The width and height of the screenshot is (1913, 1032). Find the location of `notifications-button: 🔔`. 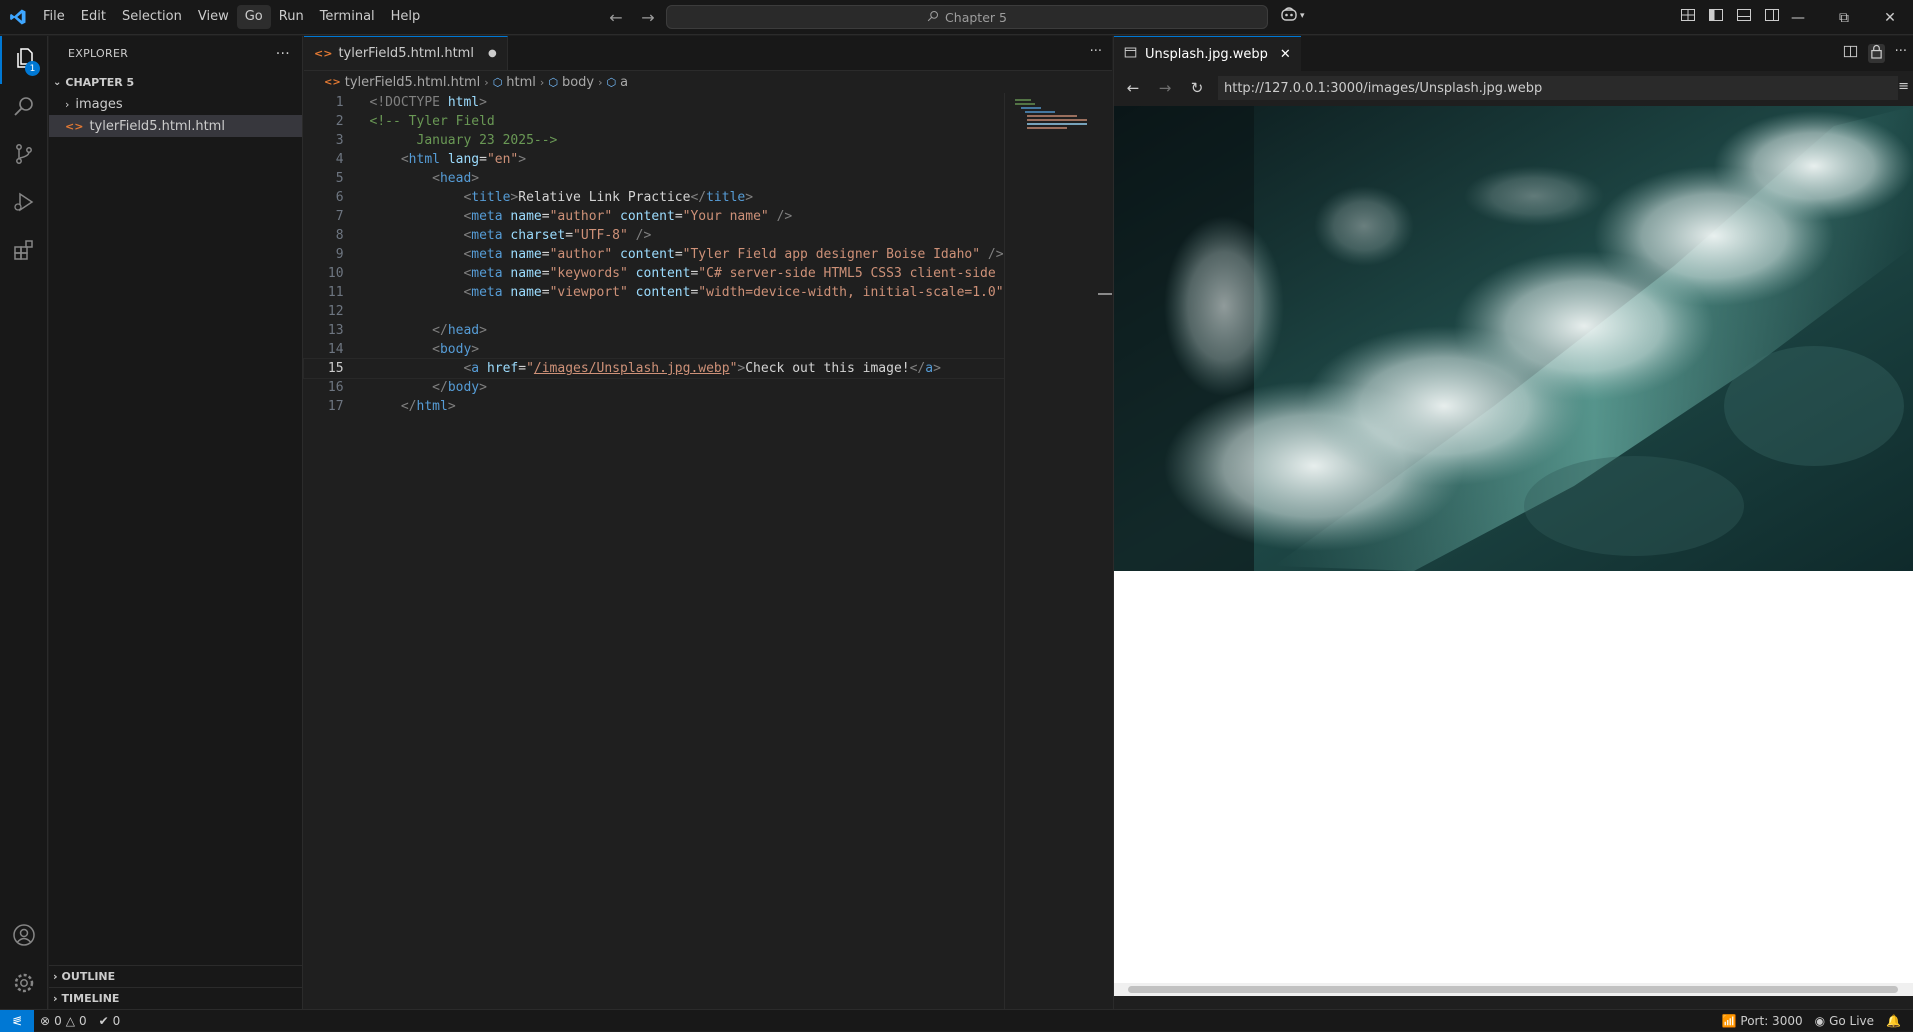

notifications-button: 🔔 is located at coordinates (1893, 1021).